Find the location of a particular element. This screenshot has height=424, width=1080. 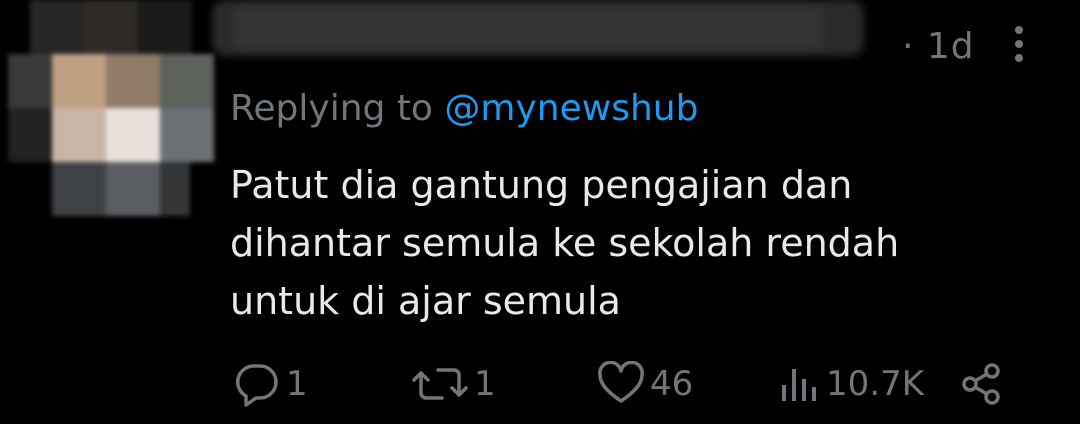

share-button is located at coordinates (981, 384).